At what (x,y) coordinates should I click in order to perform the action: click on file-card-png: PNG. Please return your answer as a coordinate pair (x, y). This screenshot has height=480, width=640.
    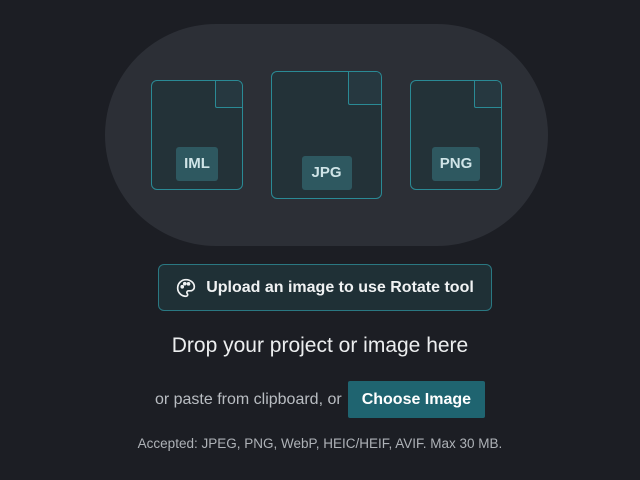
    Looking at the image, I should click on (456, 135).